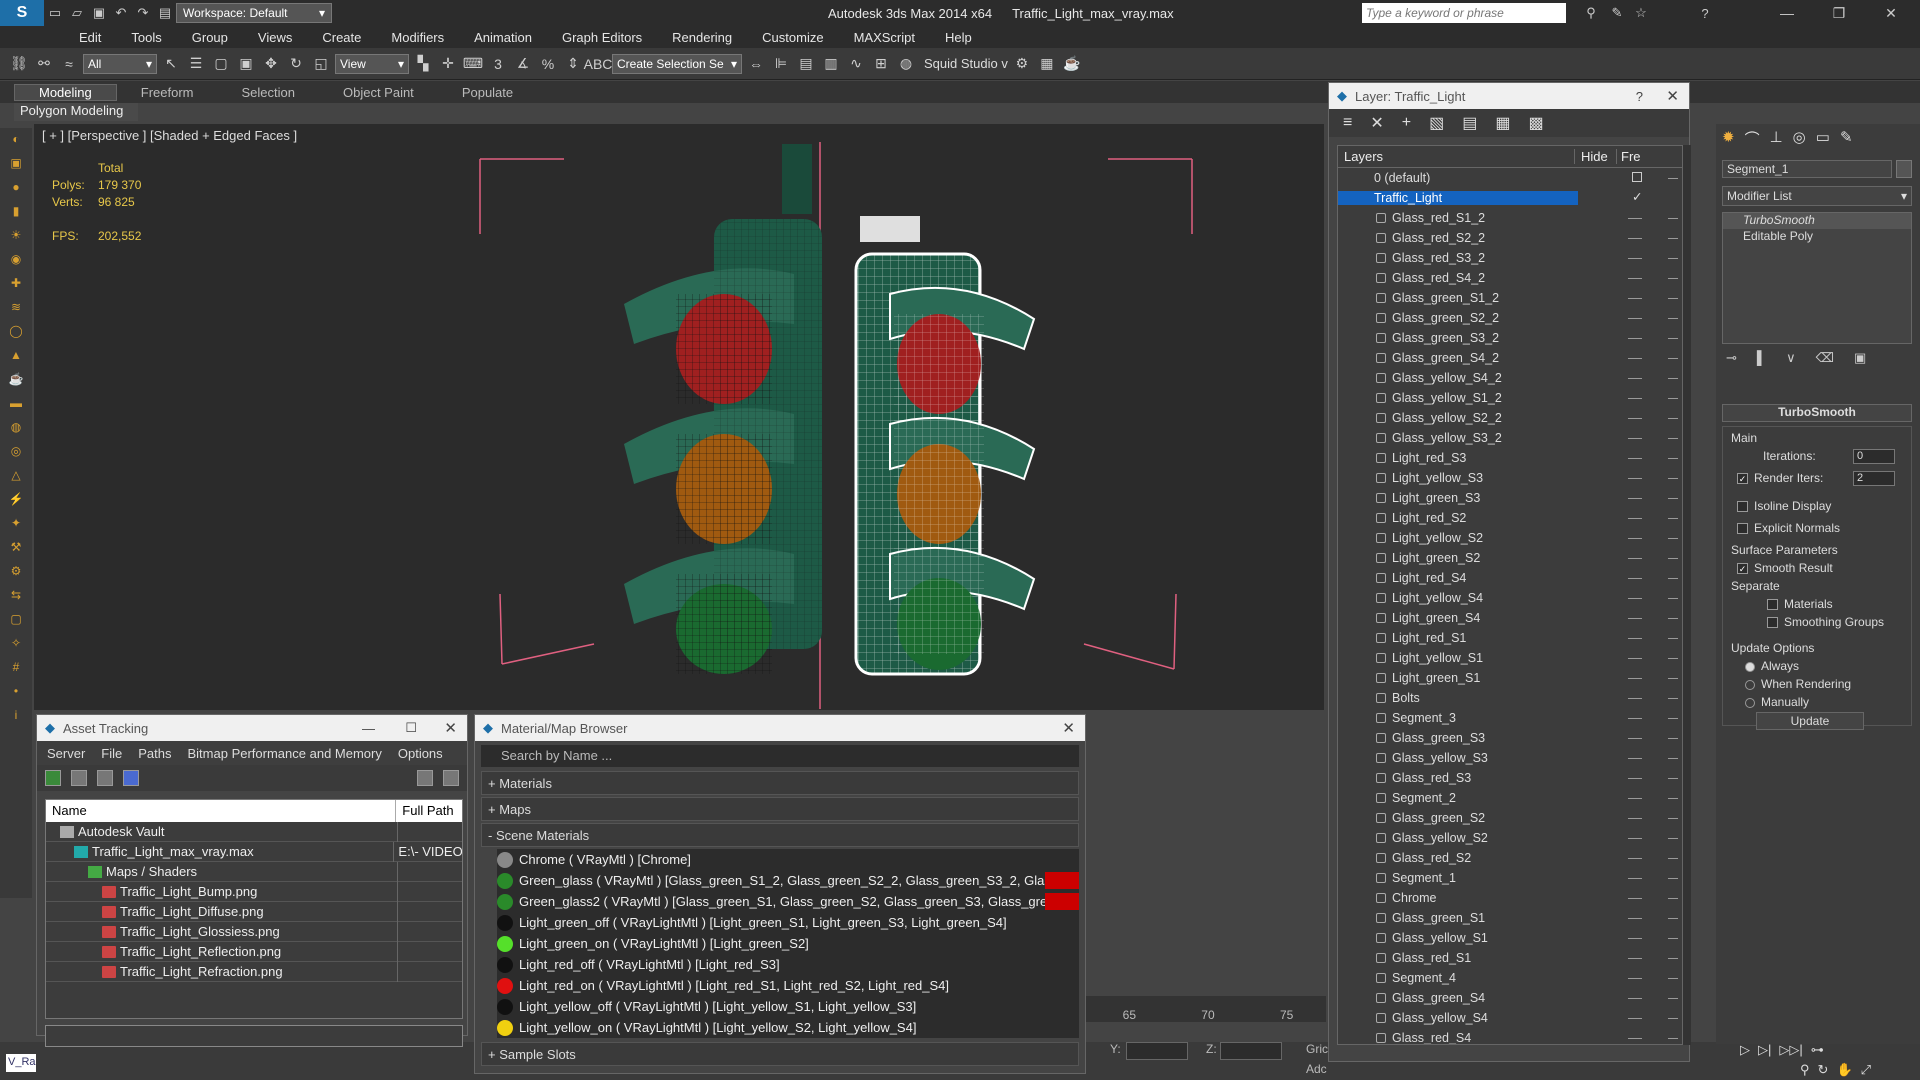 The height and width of the screenshot is (1080, 1920). I want to click on asset-menu-bitmap-performance-and-memory: Bitmap Performance and Memory, so click(285, 753).